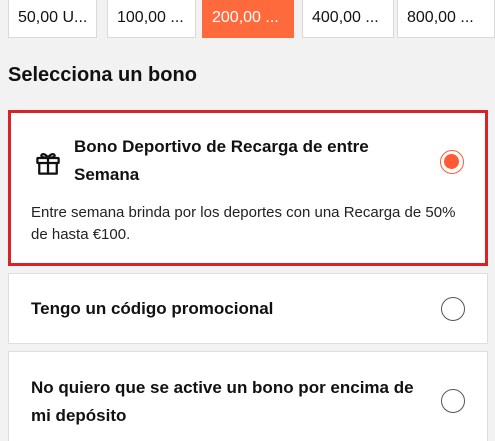  Describe the element at coordinates (152, 308) in the screenshot. I see `bonus-option-title: Tengo un código promocional` at that location.